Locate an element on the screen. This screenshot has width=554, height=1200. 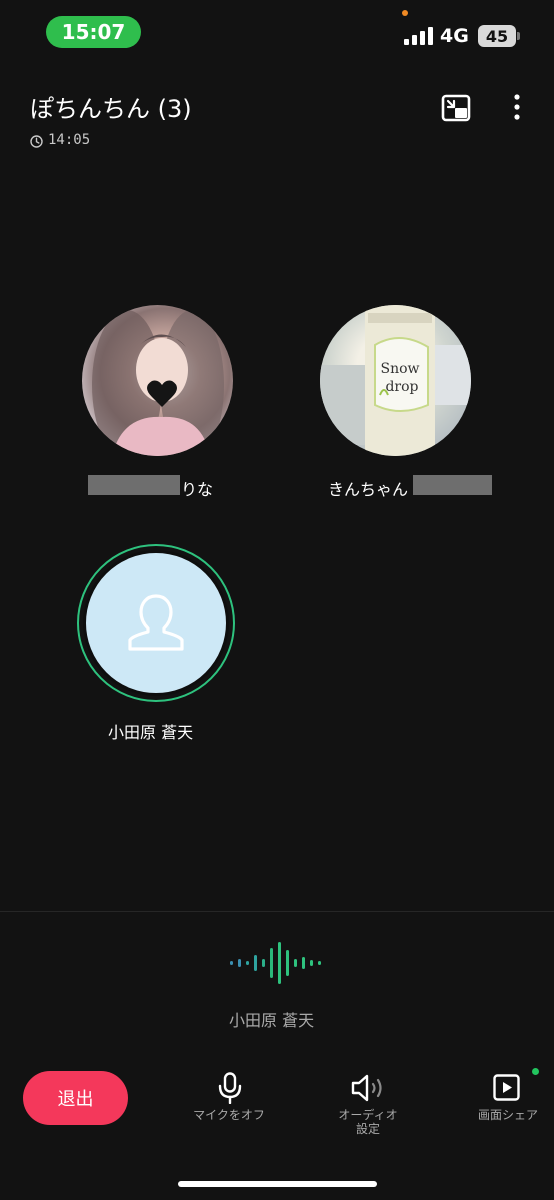
svg-text: Snow is located at coordinates (399, 369).